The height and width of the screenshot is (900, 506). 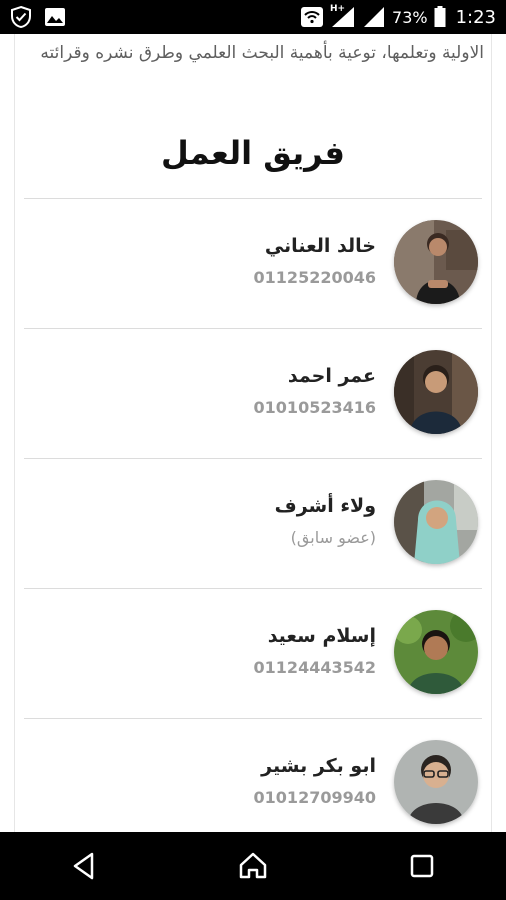 I want to click on recents-icon, so click(x=421, y=866).